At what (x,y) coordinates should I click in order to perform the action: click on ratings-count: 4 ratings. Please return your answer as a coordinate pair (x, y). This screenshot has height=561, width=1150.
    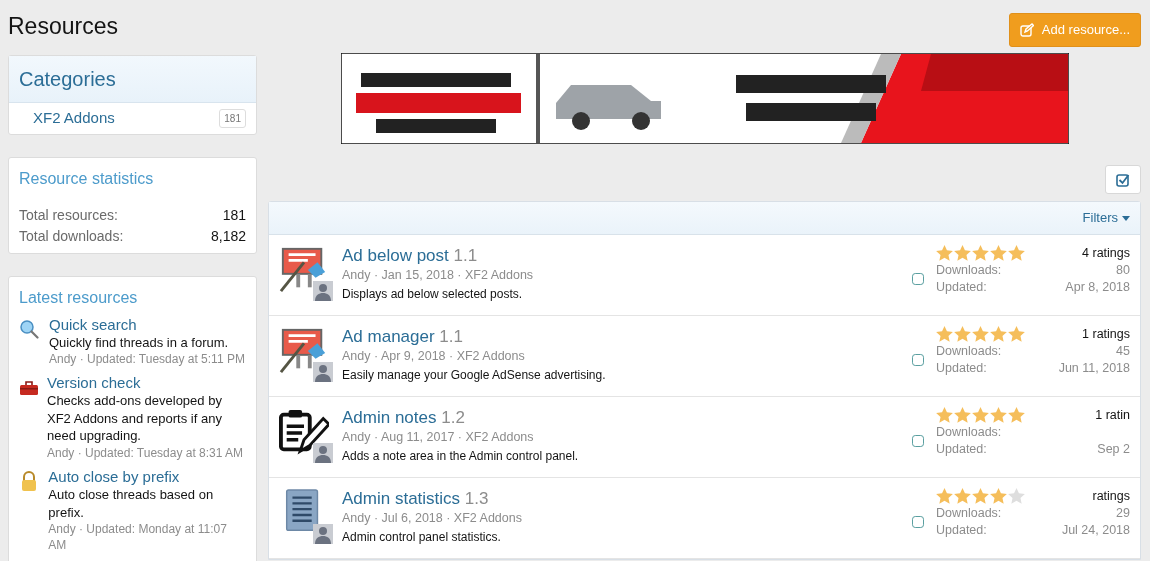
    Looking at the image, I should click on (1106, 253).